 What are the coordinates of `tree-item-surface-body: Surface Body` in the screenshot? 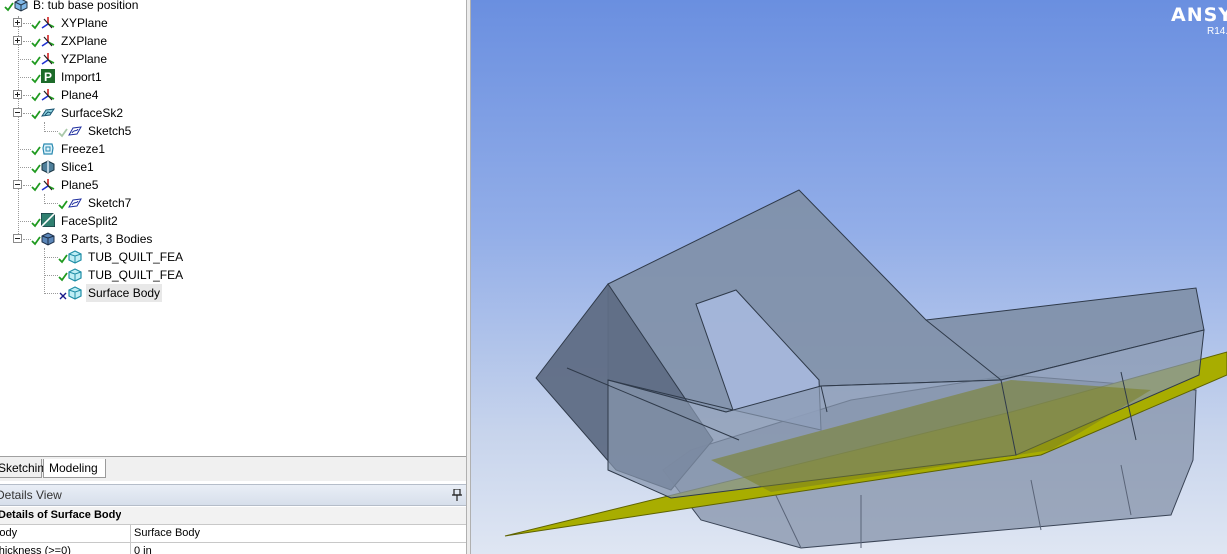 It's located at (100, 293).